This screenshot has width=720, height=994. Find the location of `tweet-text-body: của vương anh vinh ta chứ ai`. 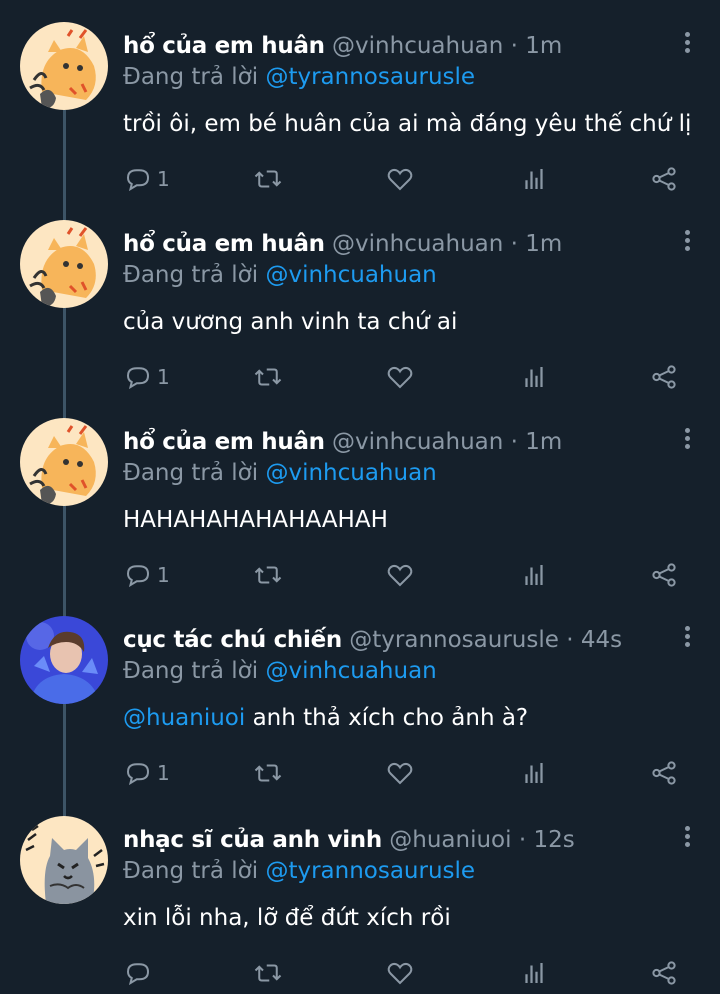

tweet-text-body: của vương anh vinh ta chứ ai is located at coordinates (290, 322).